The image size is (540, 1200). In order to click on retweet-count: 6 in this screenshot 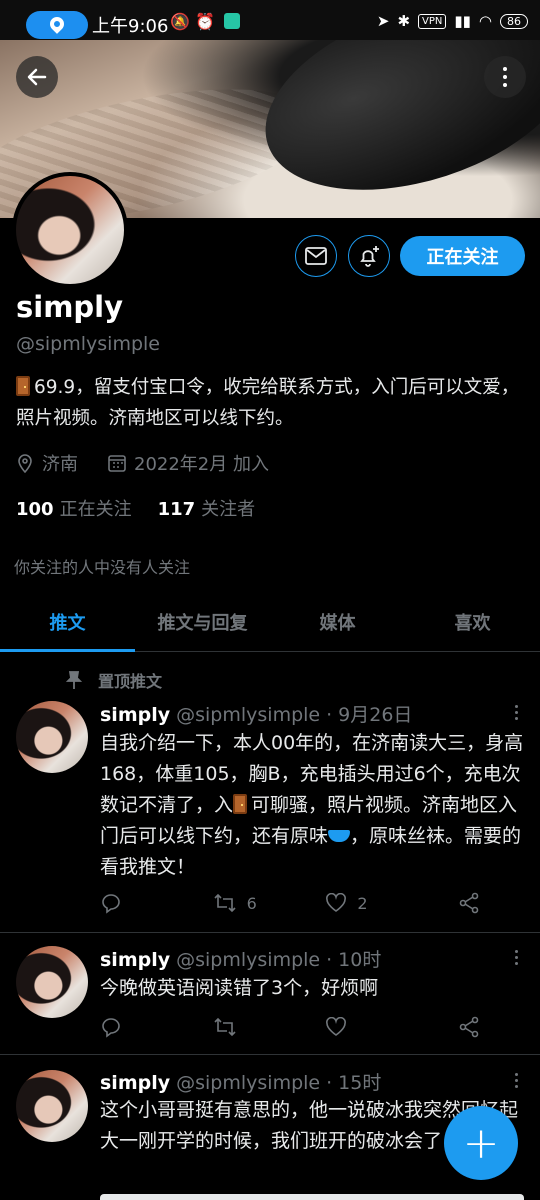, I will do `click(251, 903)`.